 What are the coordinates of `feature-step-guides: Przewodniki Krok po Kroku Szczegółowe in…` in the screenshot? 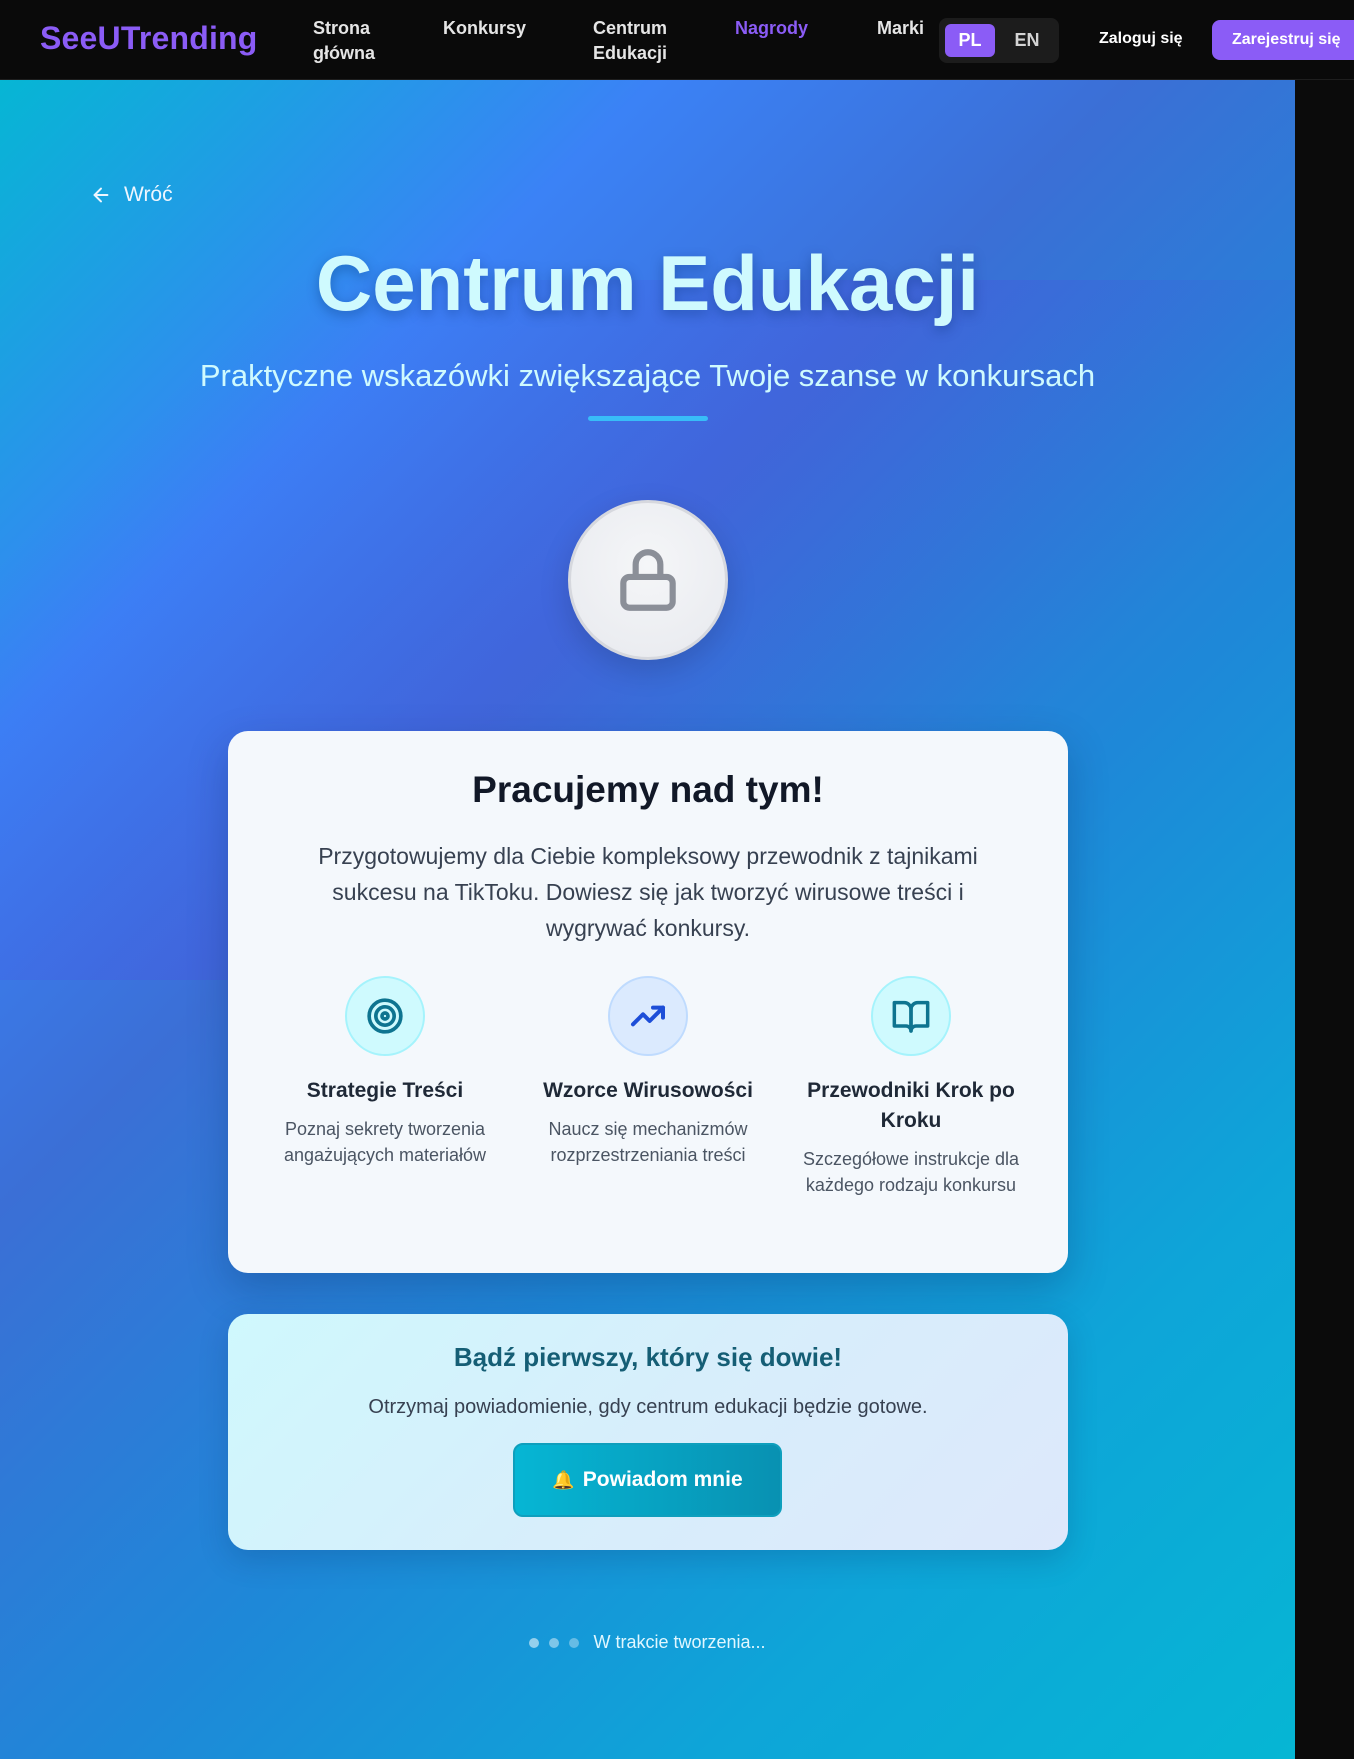 It's located at (911, 1087).